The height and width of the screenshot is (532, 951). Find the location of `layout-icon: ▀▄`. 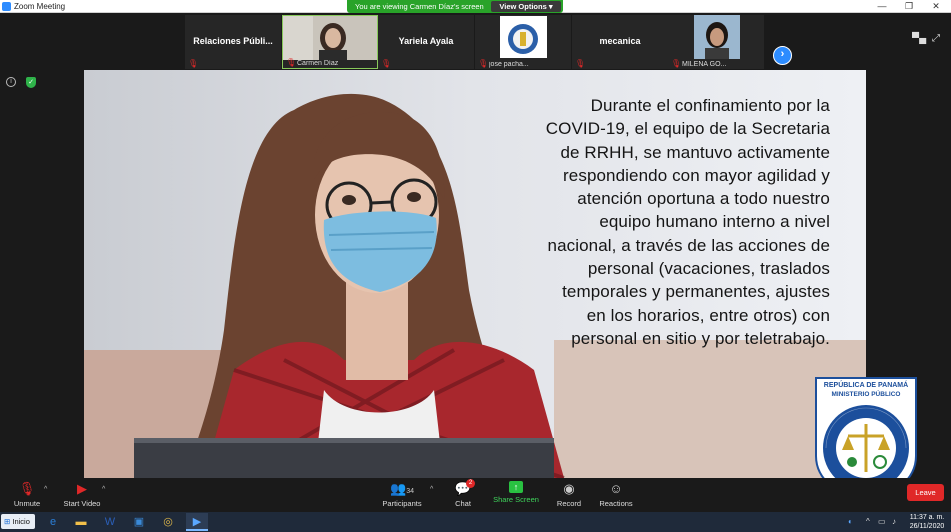

layout-icon: ▀▄ is located at coordinates (919, 38).